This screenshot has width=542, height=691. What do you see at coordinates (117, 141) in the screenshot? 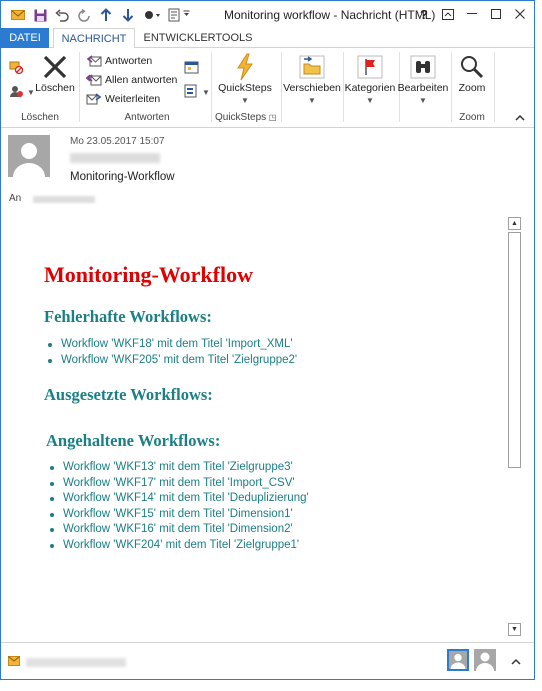
I see `message-date: Mo 23.05.2017 15:07` at bounding box center [117, 141].